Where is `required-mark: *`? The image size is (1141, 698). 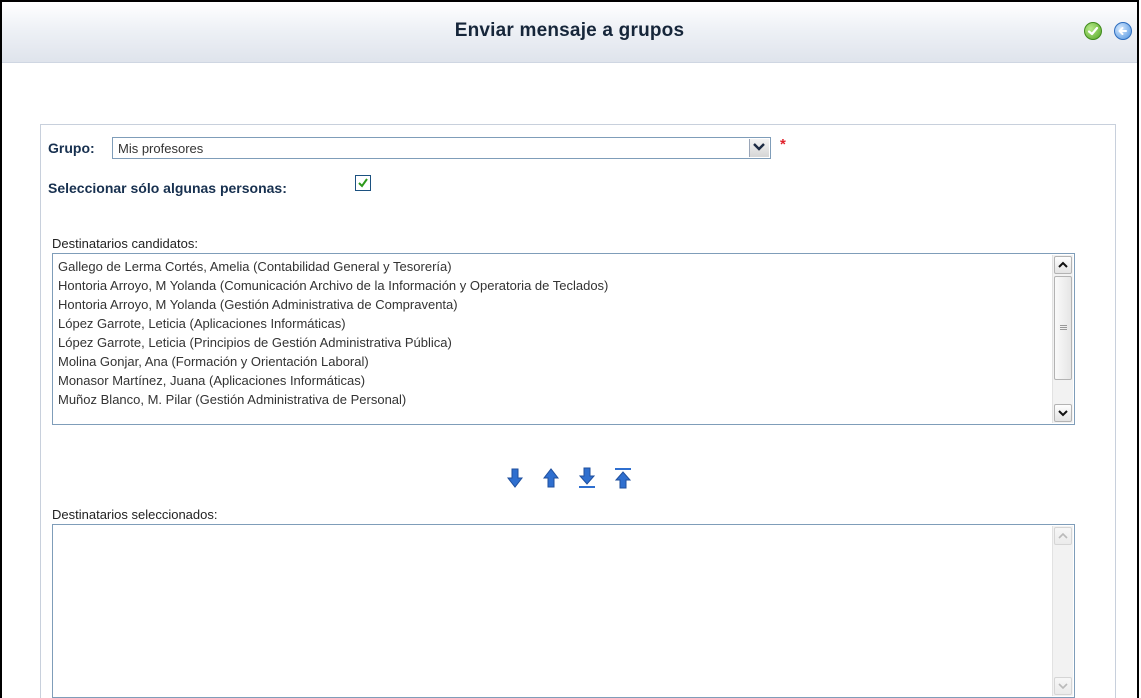
required-mark: * is located at coordinates (783, 144).